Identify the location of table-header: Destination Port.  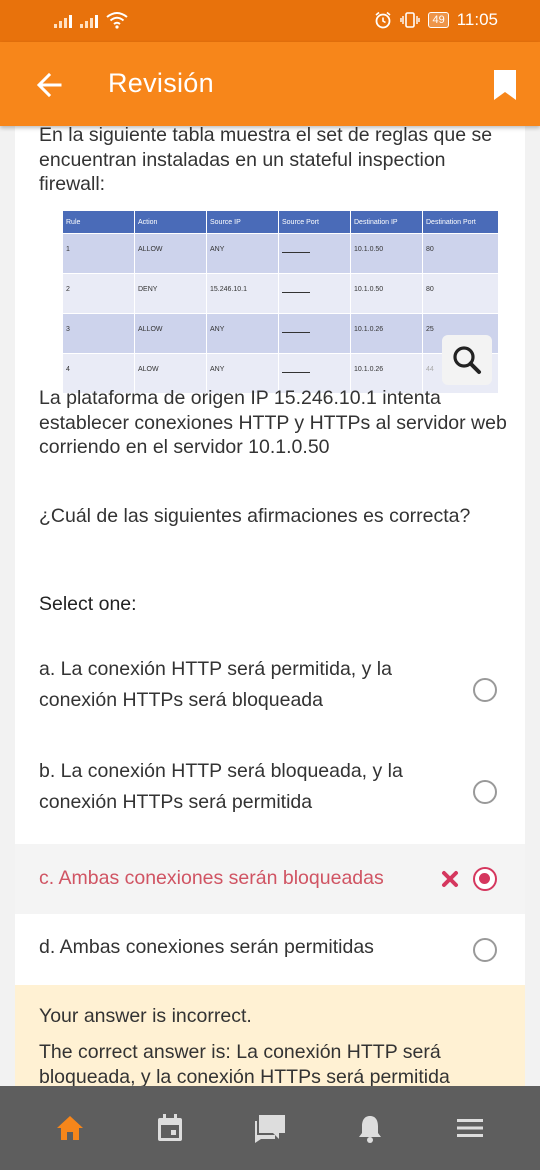
(460, 222).